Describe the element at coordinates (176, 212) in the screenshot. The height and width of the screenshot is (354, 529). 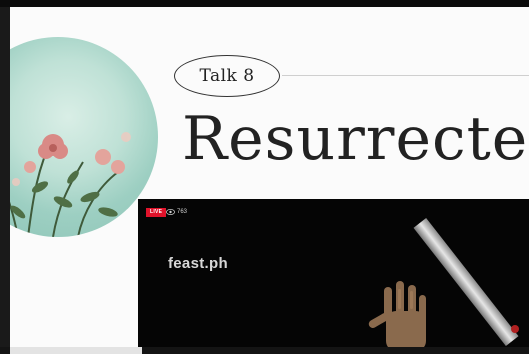
I see `viewer-count: 763` at that location.